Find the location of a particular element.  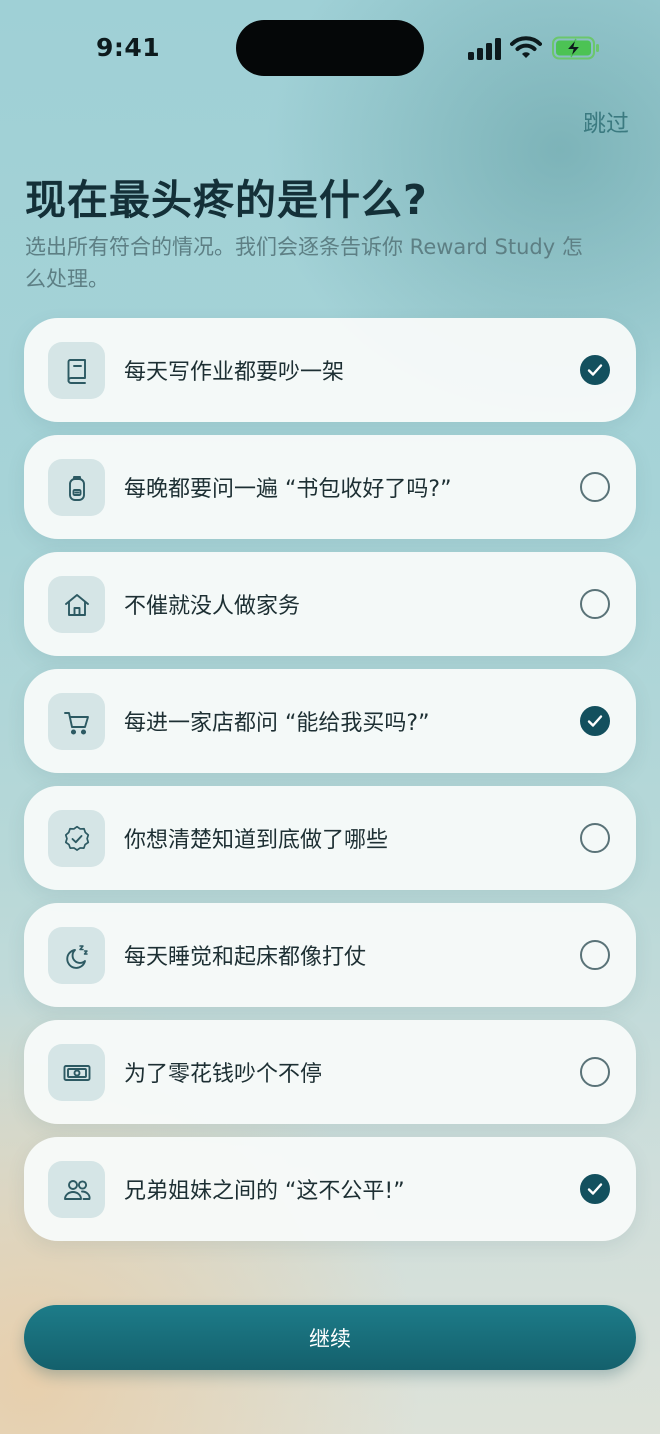

book-icon is located at coordinates (76, 371).